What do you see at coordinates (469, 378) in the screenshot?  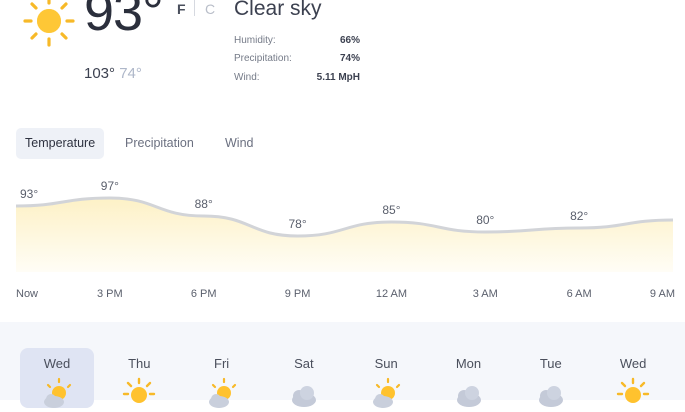 I see `forecast-day-mon: Mon` at bounding box center [469, 378].